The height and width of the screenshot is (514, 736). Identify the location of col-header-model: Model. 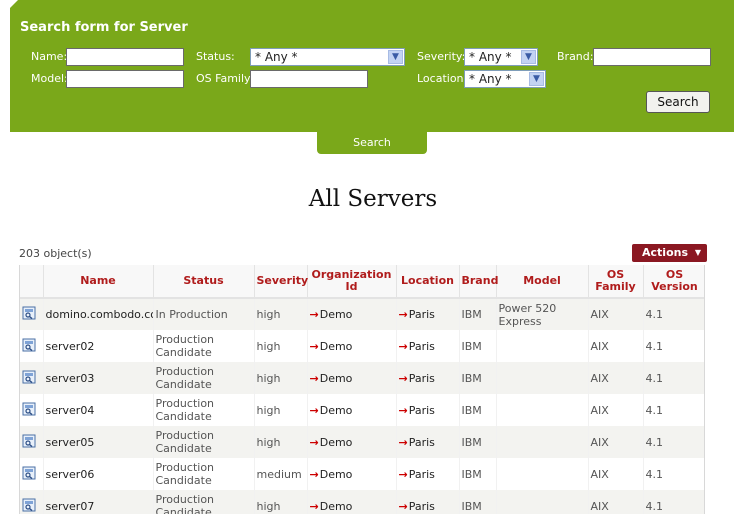
(542, 282).